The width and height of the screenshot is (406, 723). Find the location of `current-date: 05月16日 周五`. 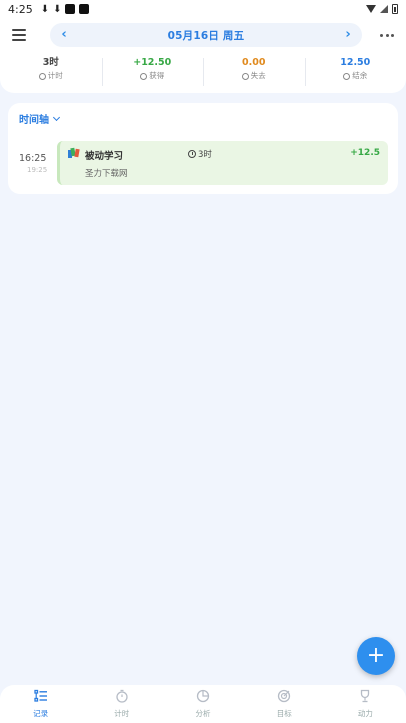

current-date: 05月16日 周五 is located at coordinates (206, 35).